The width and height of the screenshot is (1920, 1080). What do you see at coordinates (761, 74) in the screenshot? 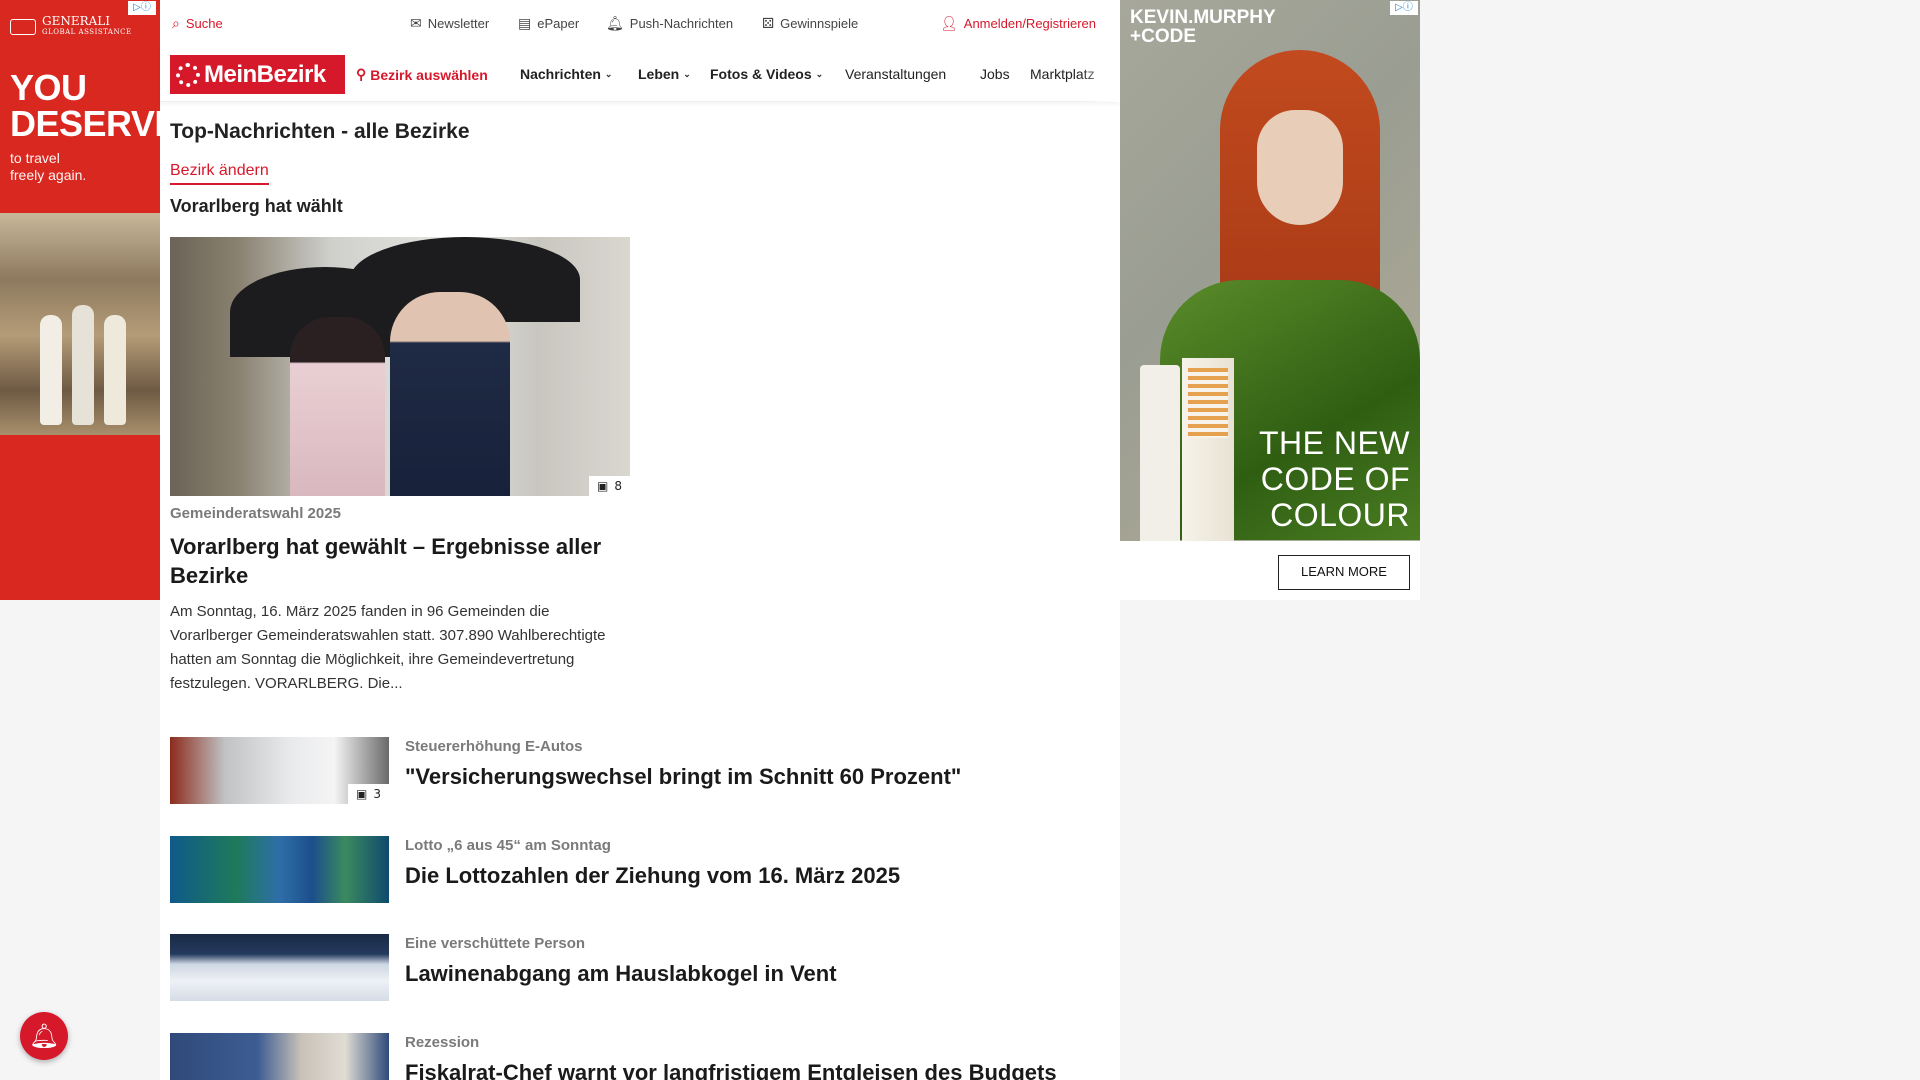
I see `nav-fotos-label: Fotos & Videos` at bounding box center [761, 74].